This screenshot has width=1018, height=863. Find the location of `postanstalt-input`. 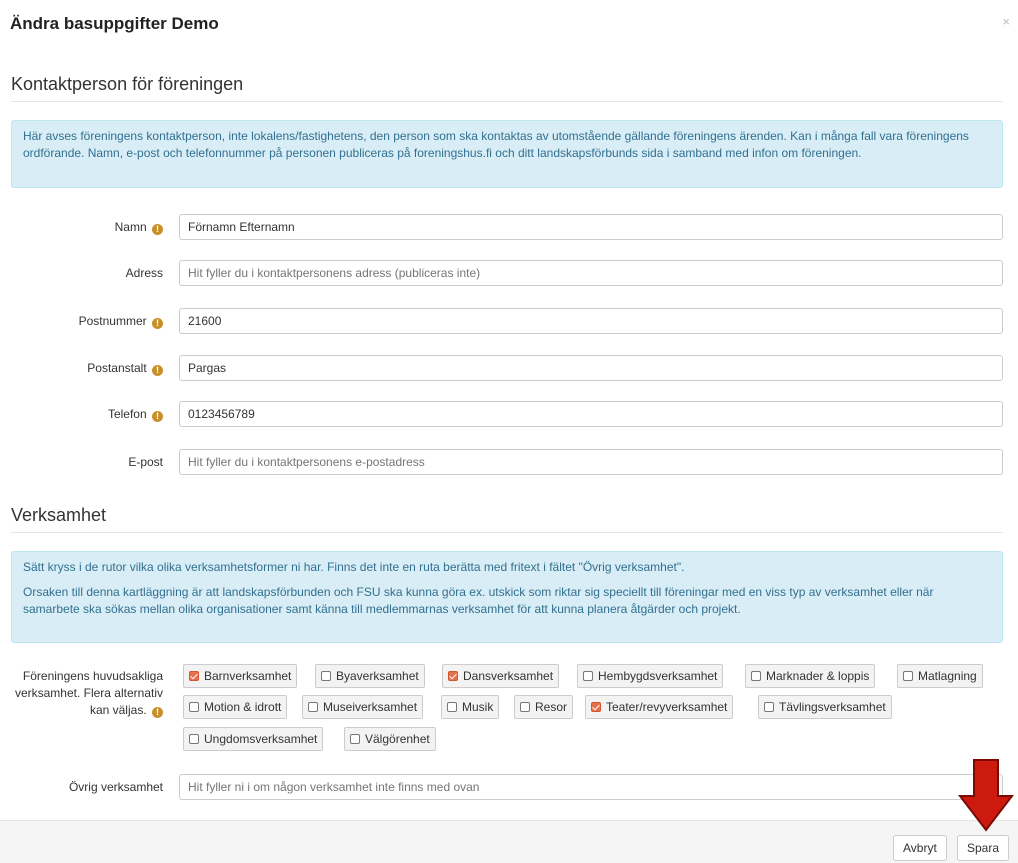

postanstalt-input is located at coordinates (591, 368).